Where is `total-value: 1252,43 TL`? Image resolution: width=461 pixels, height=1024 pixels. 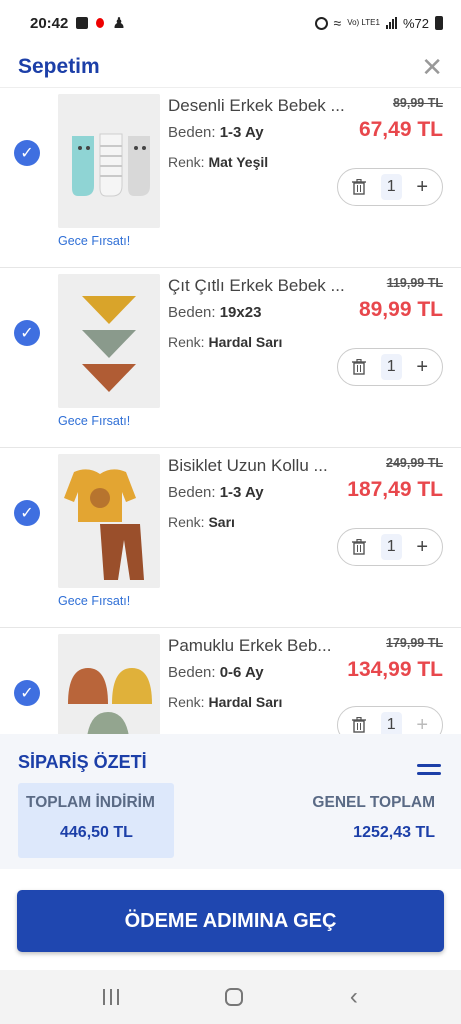 total-value: 1252,43 TL is located at coordinates (394, 832).